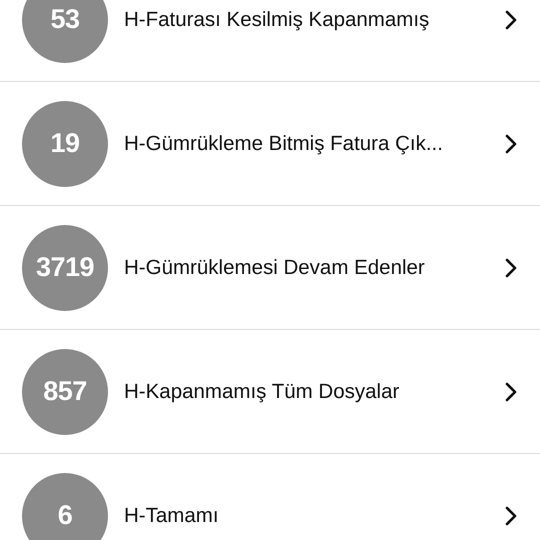 This screenshot has width=540, height=540. Describe the element at coordinates (65, 143) in the screenshot. I see `count-badge: 19` at that location.